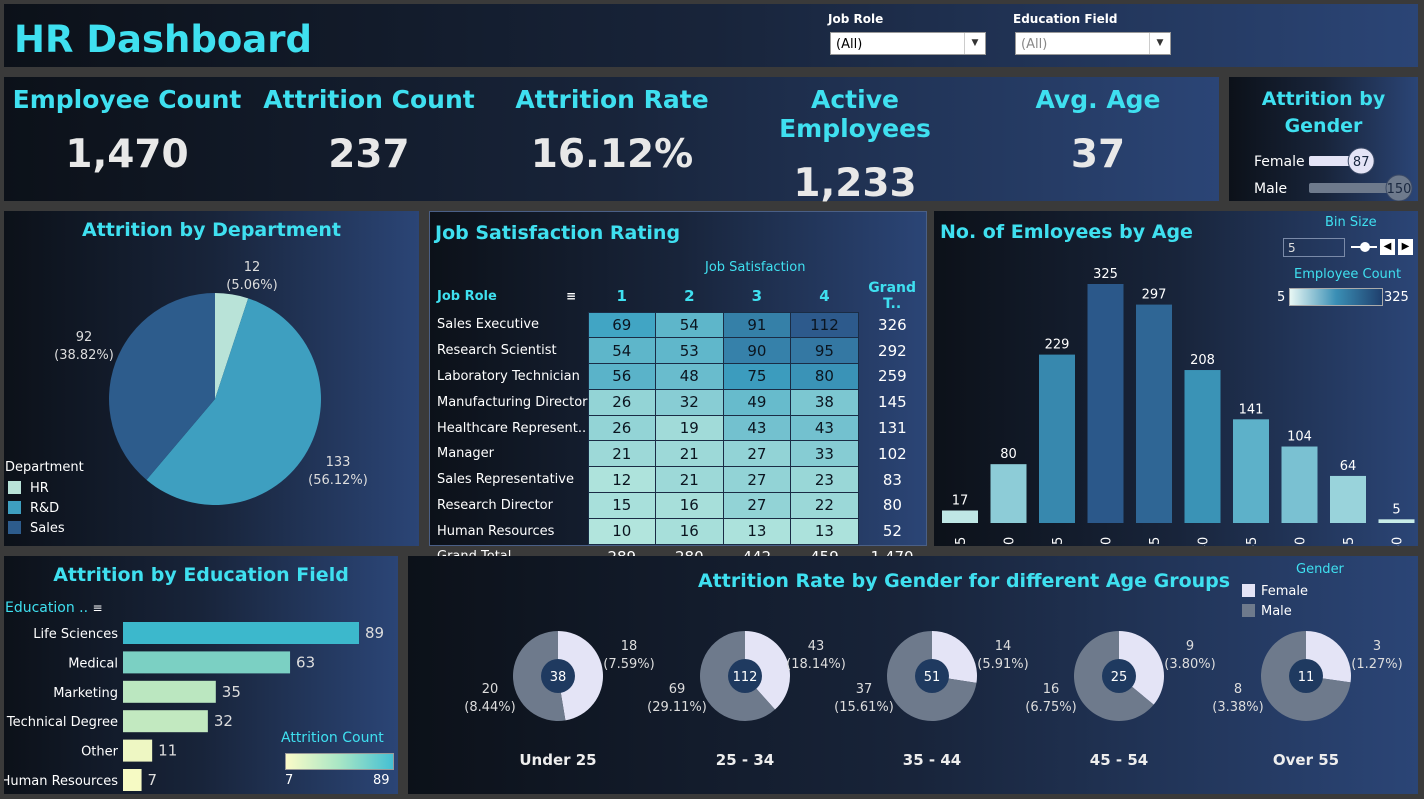  What do you see at coordinates (892, 505) in the screenshot?
I see `row-total: 80` at bounding box center [892, 505].